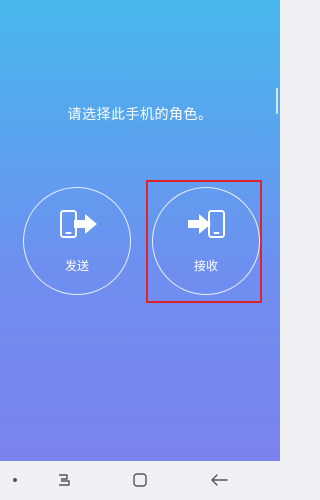  I want to click on dot-icon, so click(15, 480).